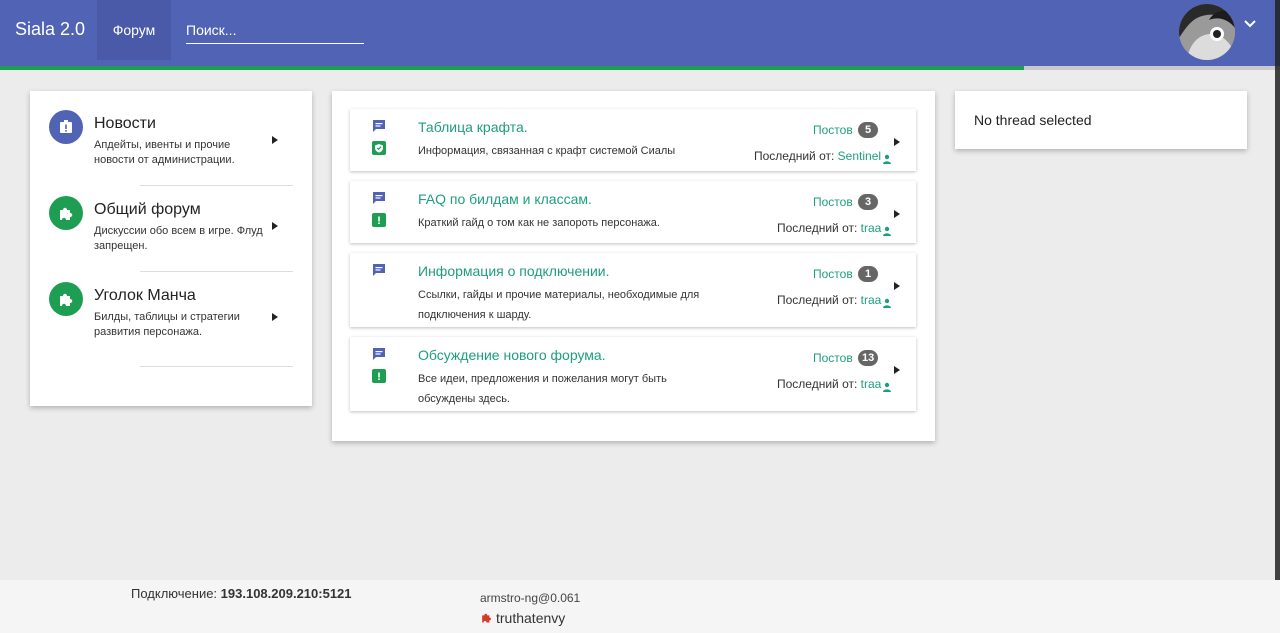 The width and height of the screenshot is (1280, 633). What do you see at coordinates (216, 366) in the screenshot?
I see `divider` at bounding box center [216, 366].